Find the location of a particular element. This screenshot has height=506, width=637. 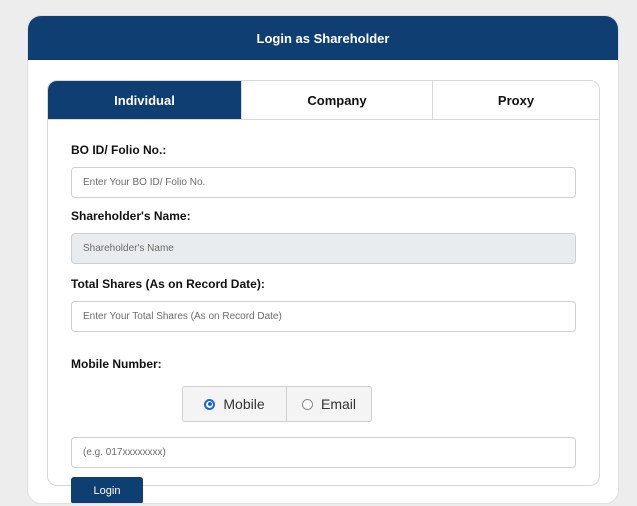

mobile-option: Mobile is located at coordinates (235, 404).